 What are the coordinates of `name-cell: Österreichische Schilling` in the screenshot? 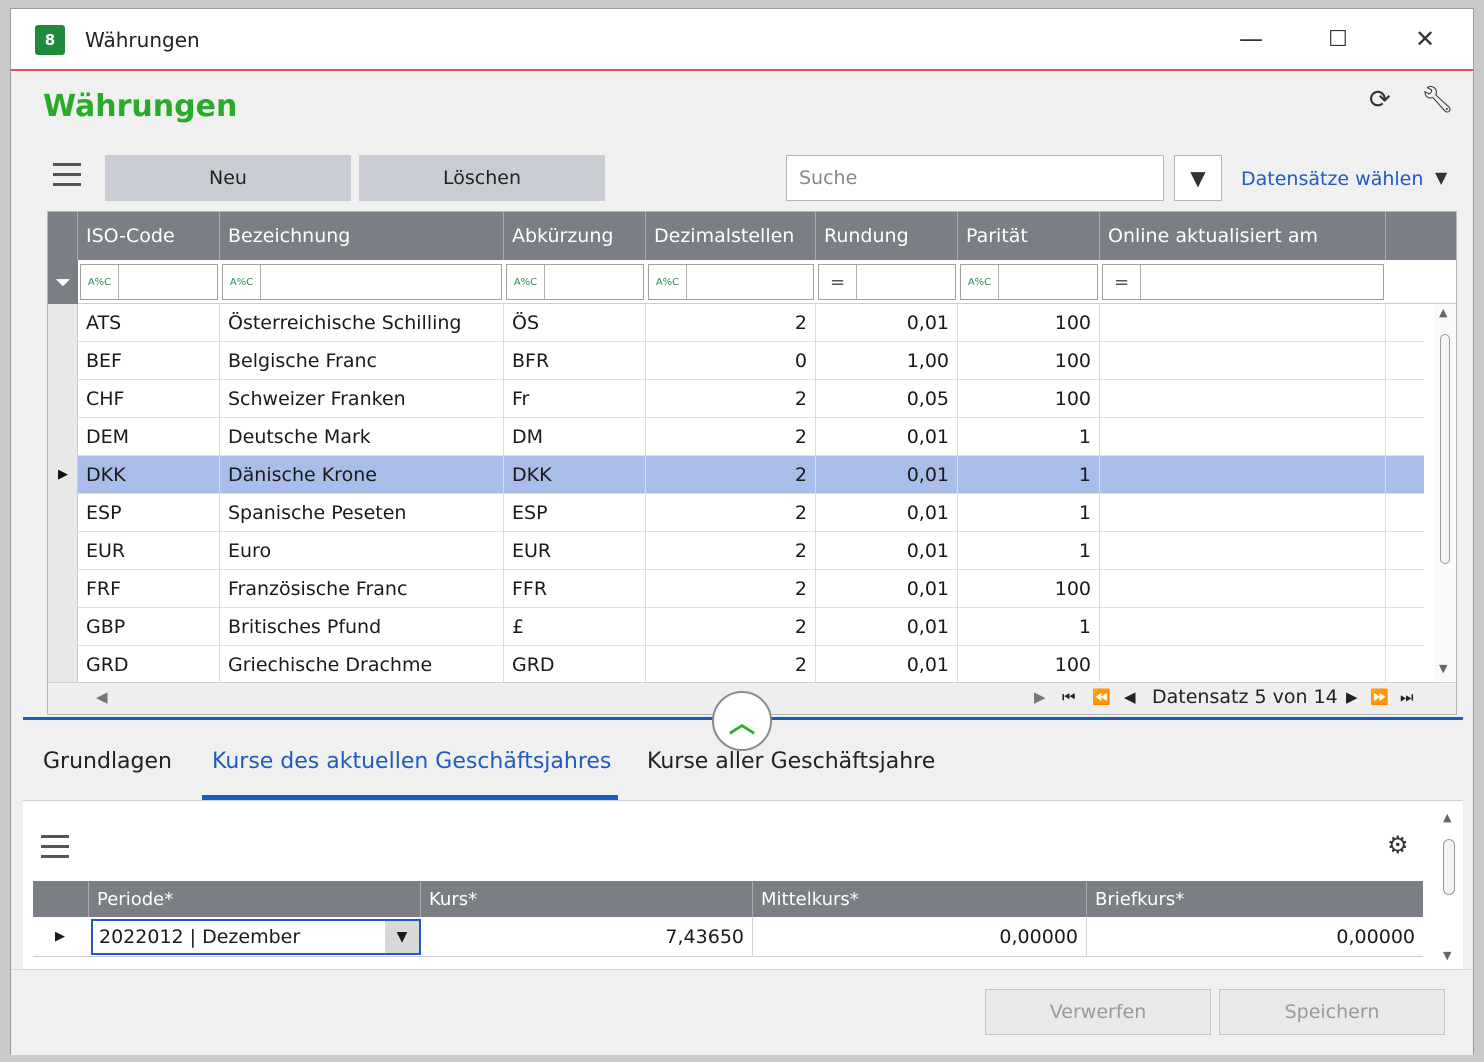 It's located at (362, 323).